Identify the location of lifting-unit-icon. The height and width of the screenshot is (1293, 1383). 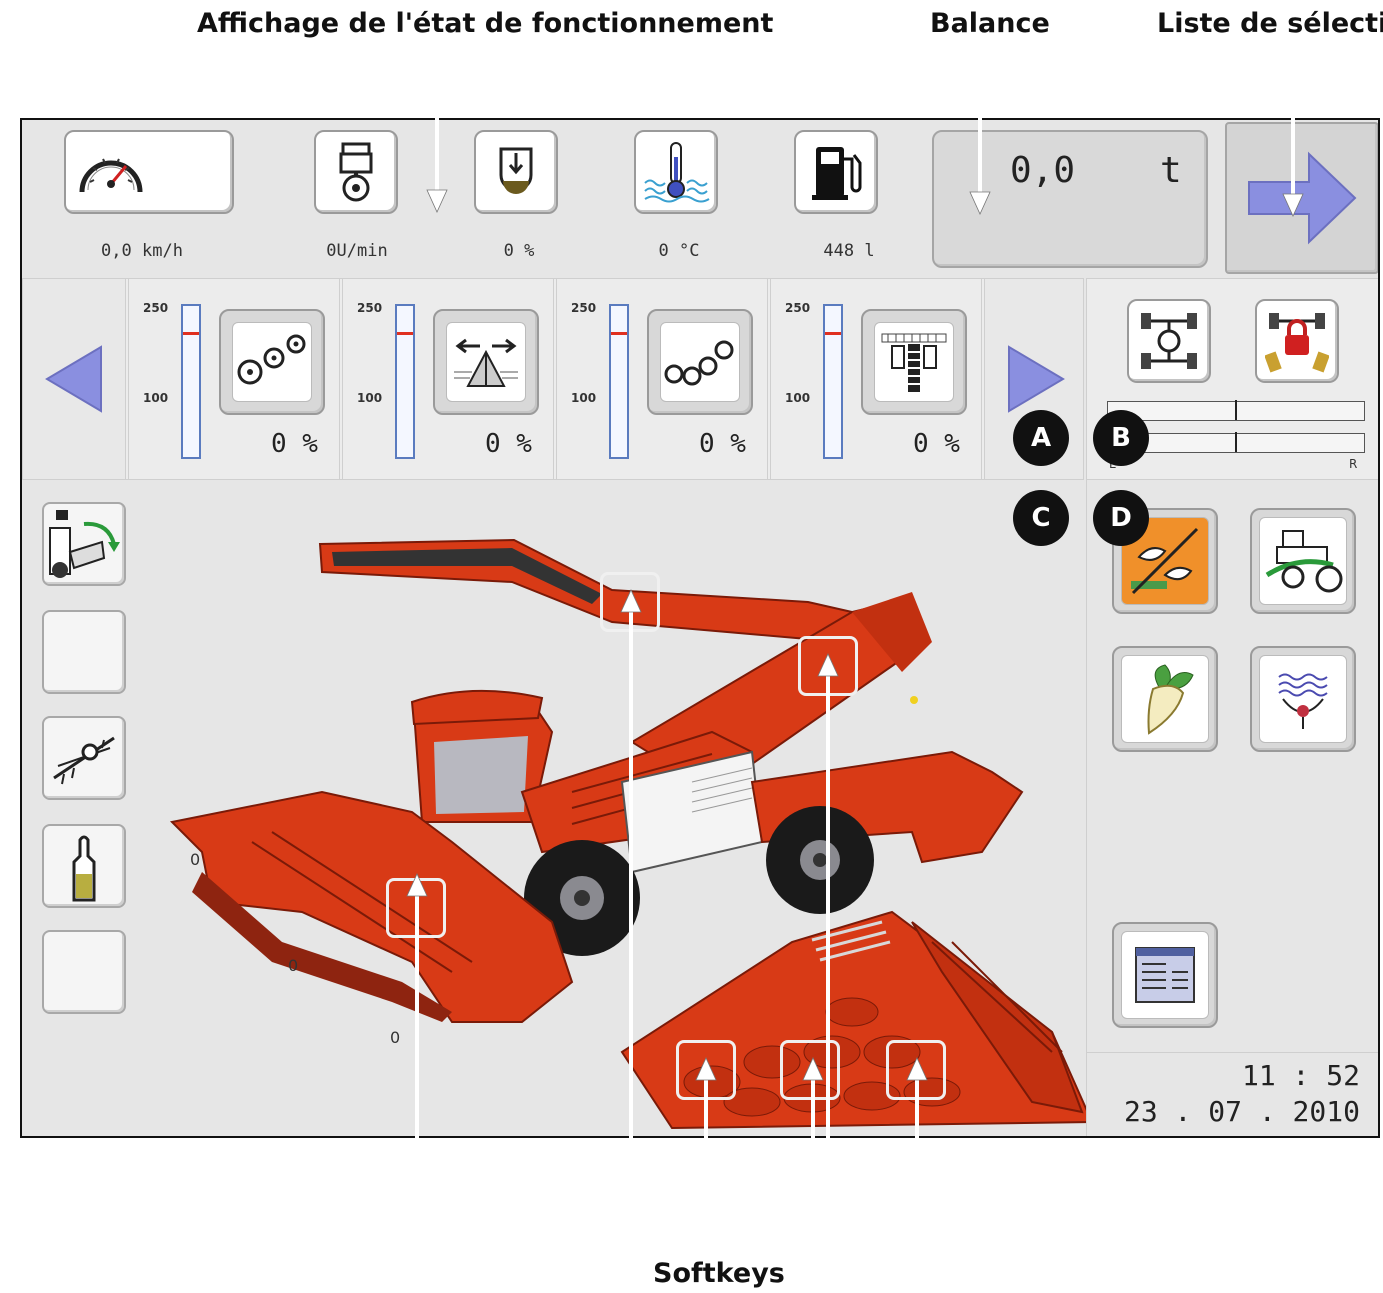
(1304, 561).